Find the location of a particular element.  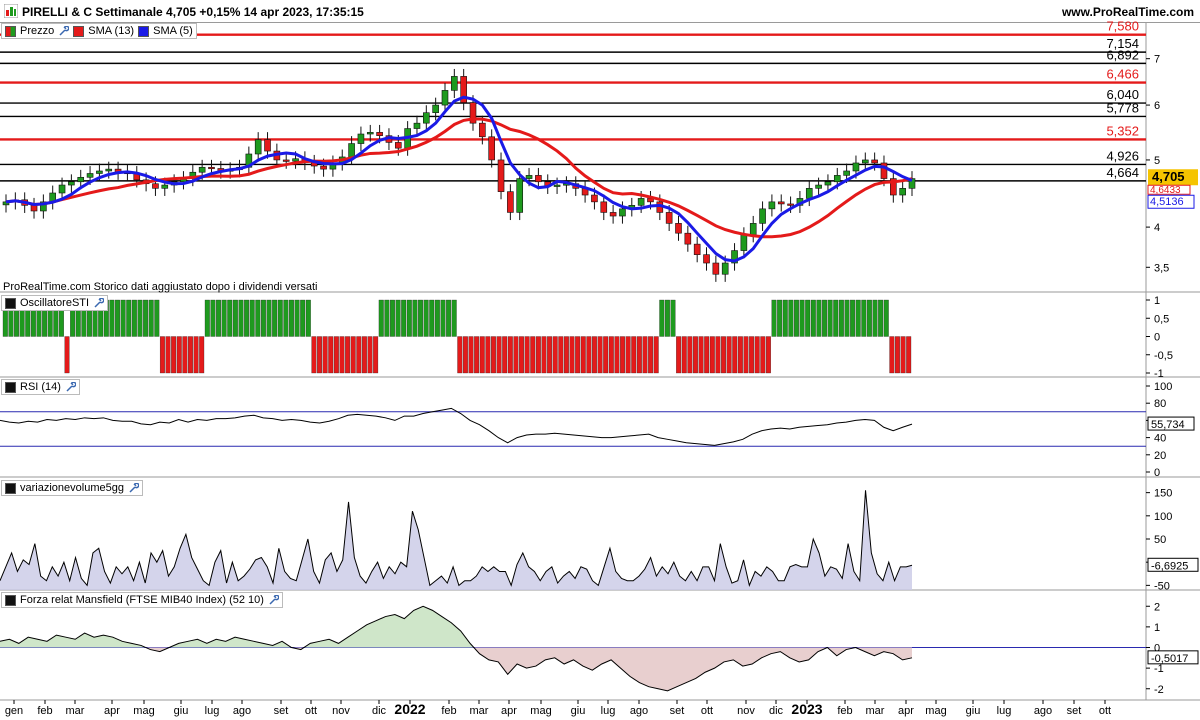

rsi-name: RSI (14) is located at coordinates (40, 387).